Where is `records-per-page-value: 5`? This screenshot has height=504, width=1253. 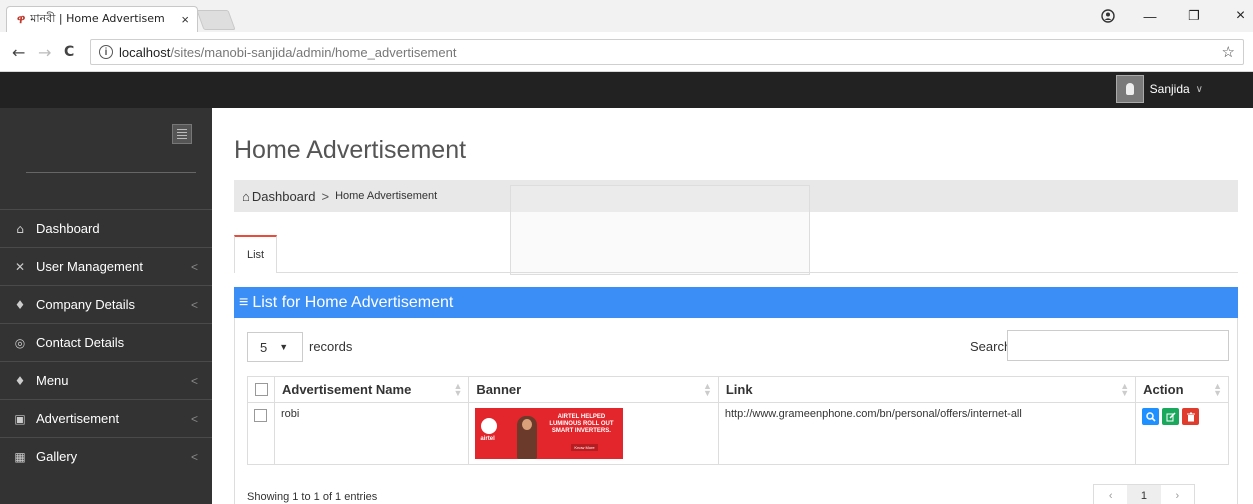
records-per-page-value: 5 is located at coordinates (264, 347).